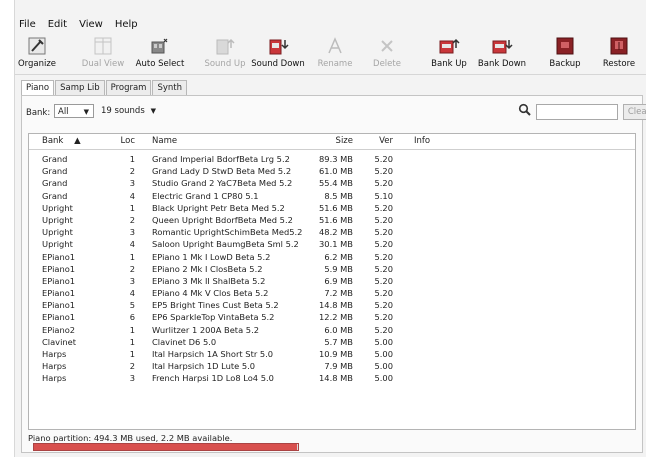  I want to click on auto-select-label: Auto Select, so click(160, 64).